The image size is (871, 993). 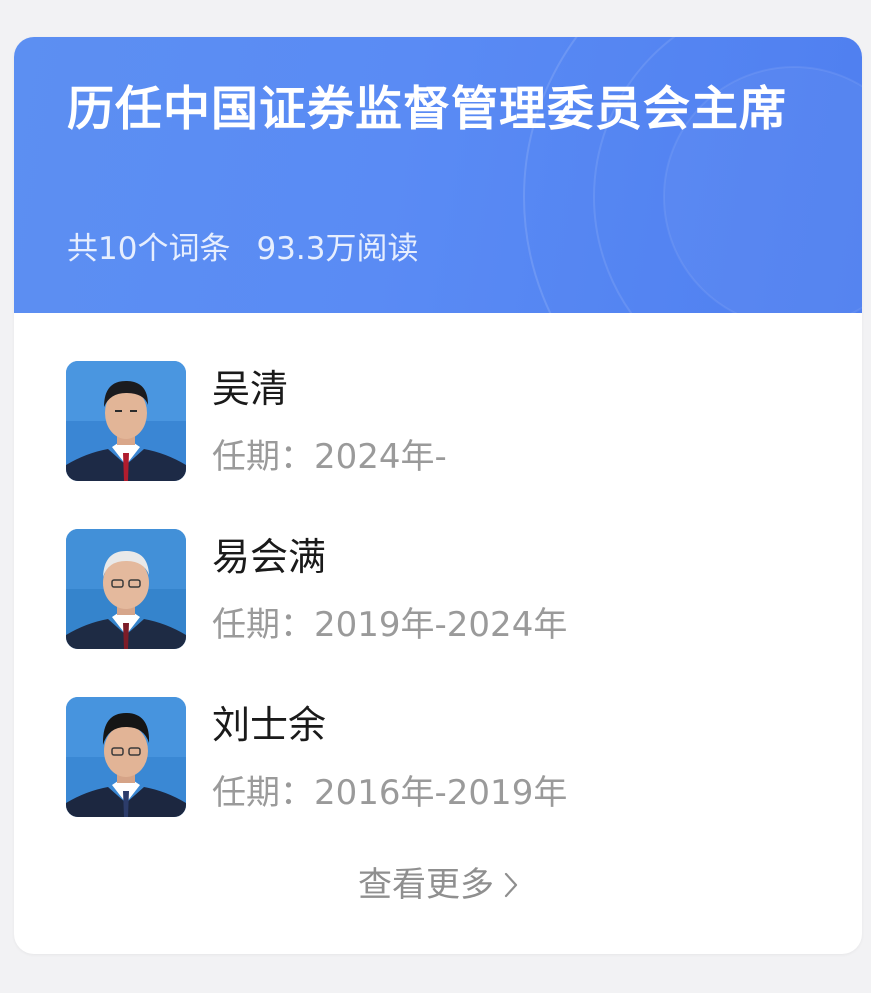 What do you see at coordinates (446, 589) in the screenshot?
I see `list-item: 易会满 任期：2019年-2024年` at bounding box center [446, 589].